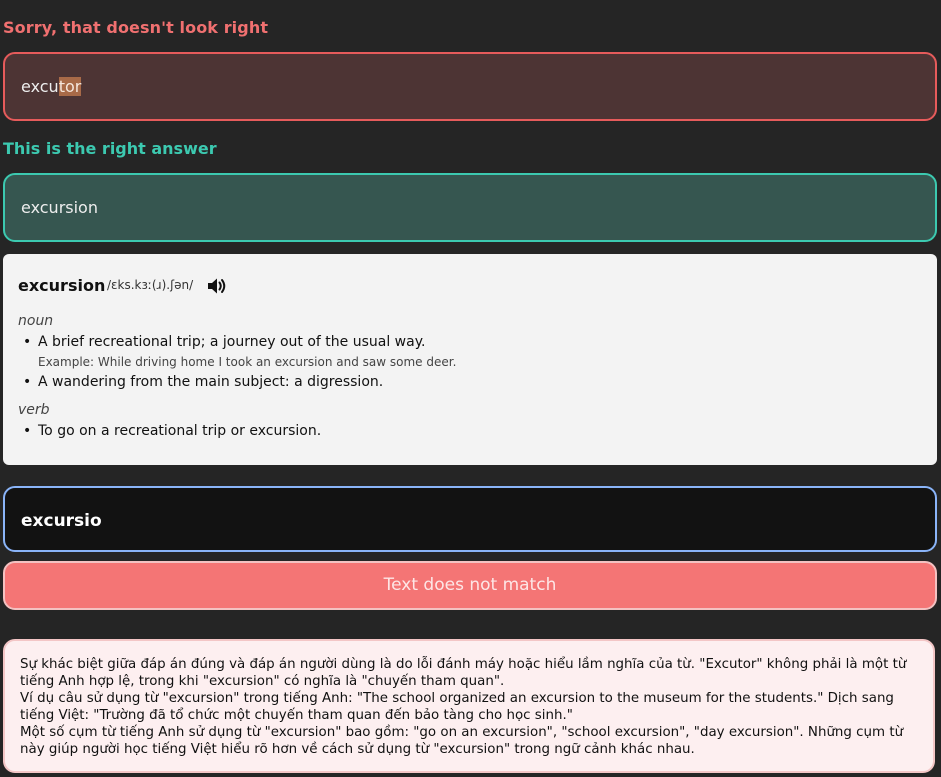  Describe the element at coordinates (470, 207) in the screenshot. I see `correct-answer-box: excursion` at that location.